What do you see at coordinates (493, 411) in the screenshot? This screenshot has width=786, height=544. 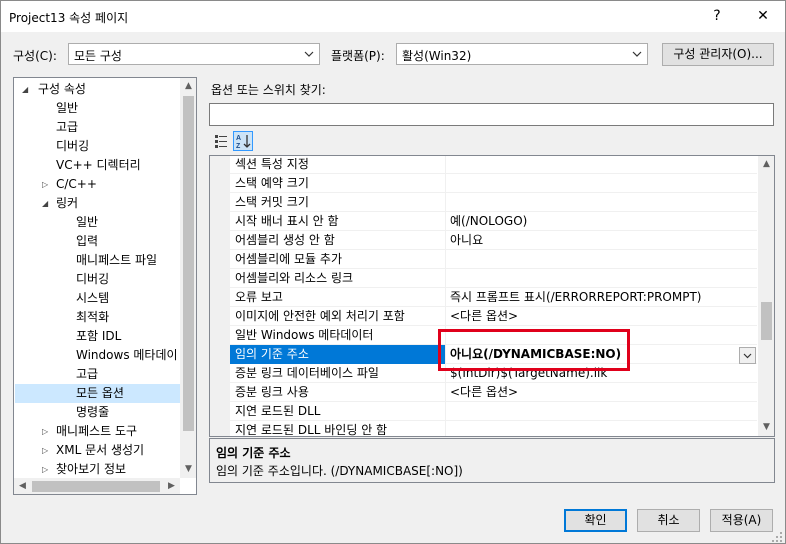 I see `property-row: 지연 로드된 DLL` at bounding box center [493, 411].